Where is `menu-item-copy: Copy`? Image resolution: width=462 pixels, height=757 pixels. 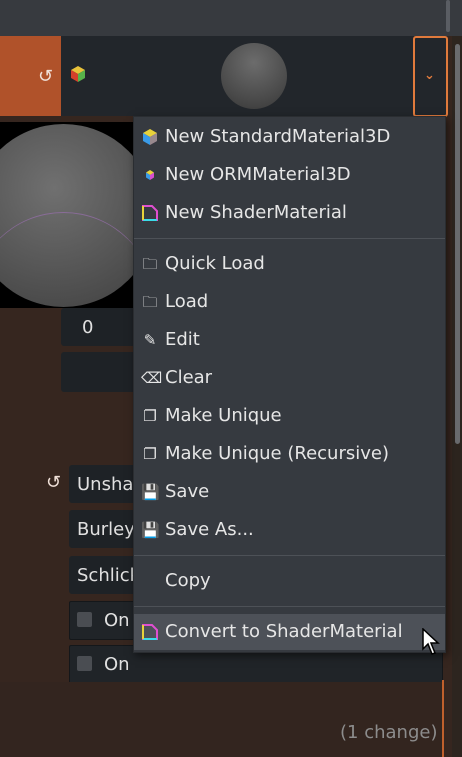 menu-item-copy: Copy is located at coordinates (289, 581).